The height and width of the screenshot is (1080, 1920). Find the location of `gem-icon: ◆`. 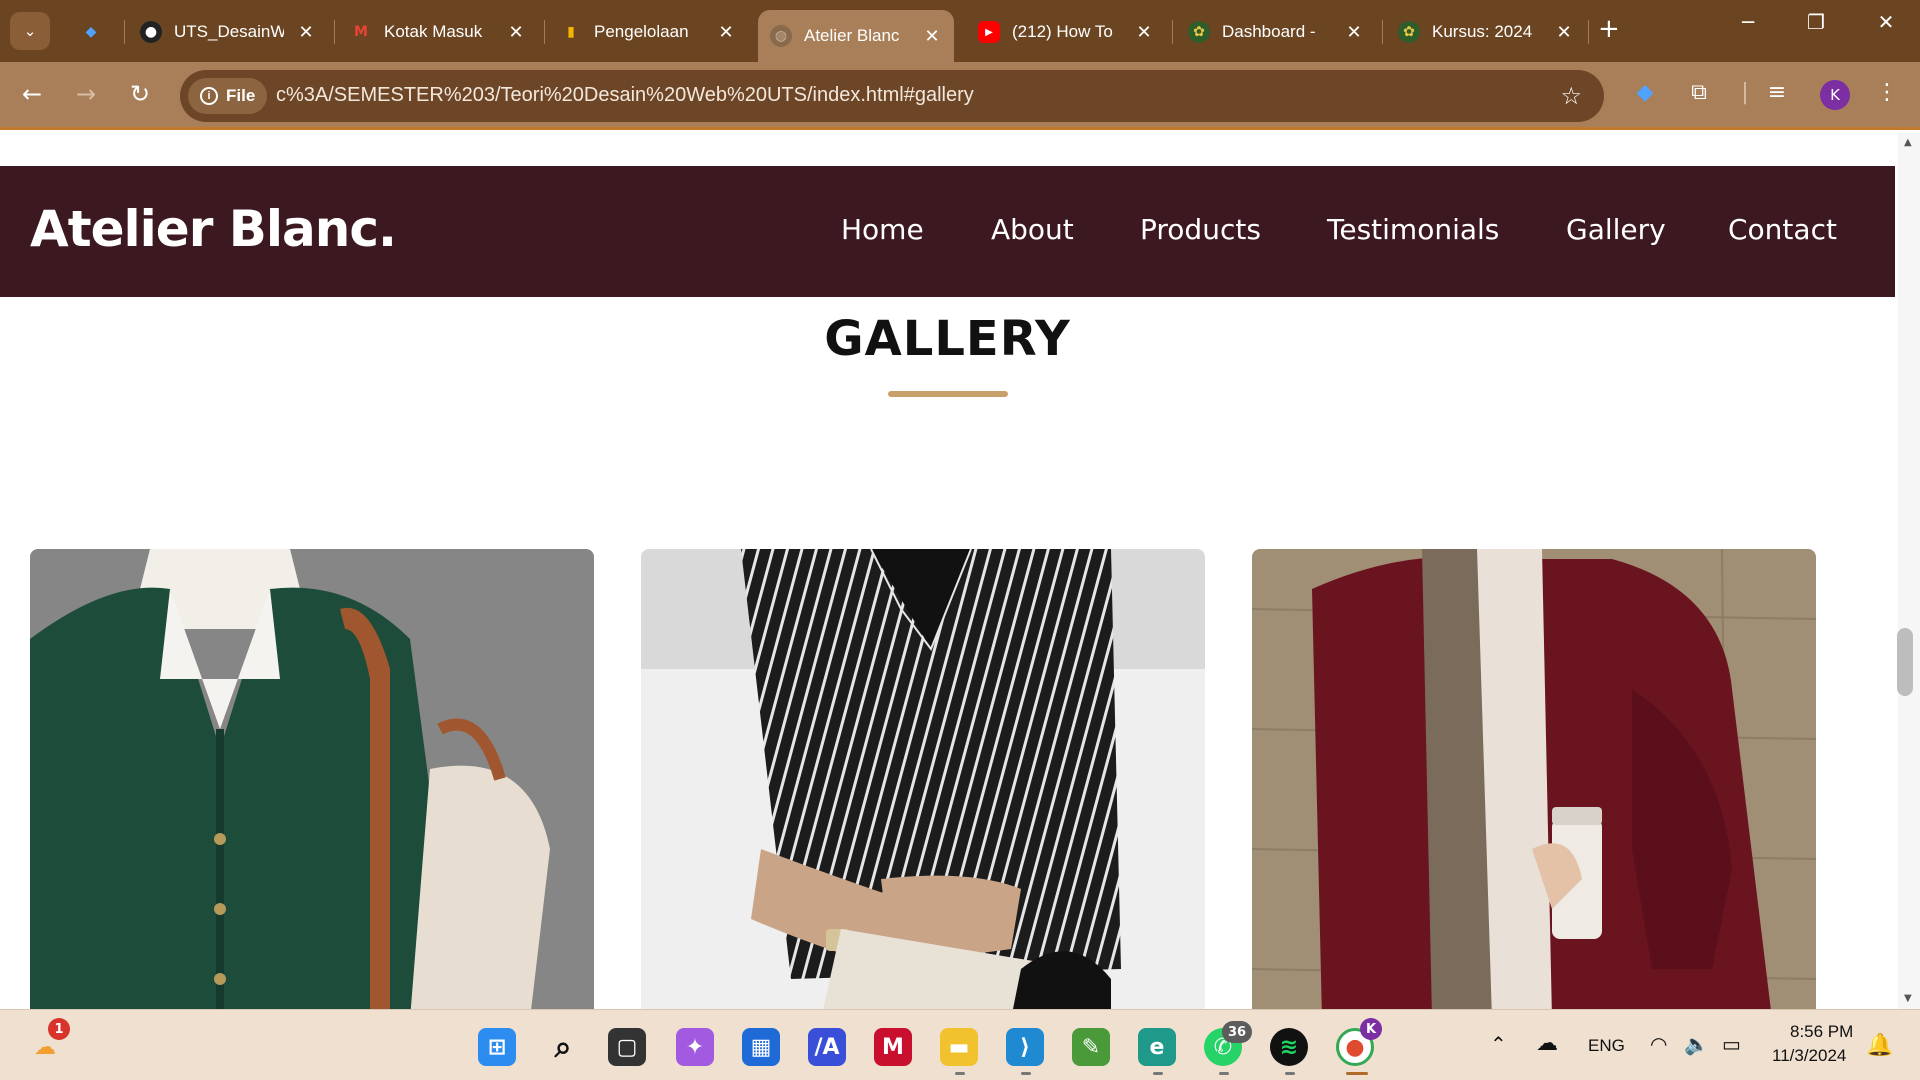

gem-icon: ◆ is located at coordinates (91, 32).